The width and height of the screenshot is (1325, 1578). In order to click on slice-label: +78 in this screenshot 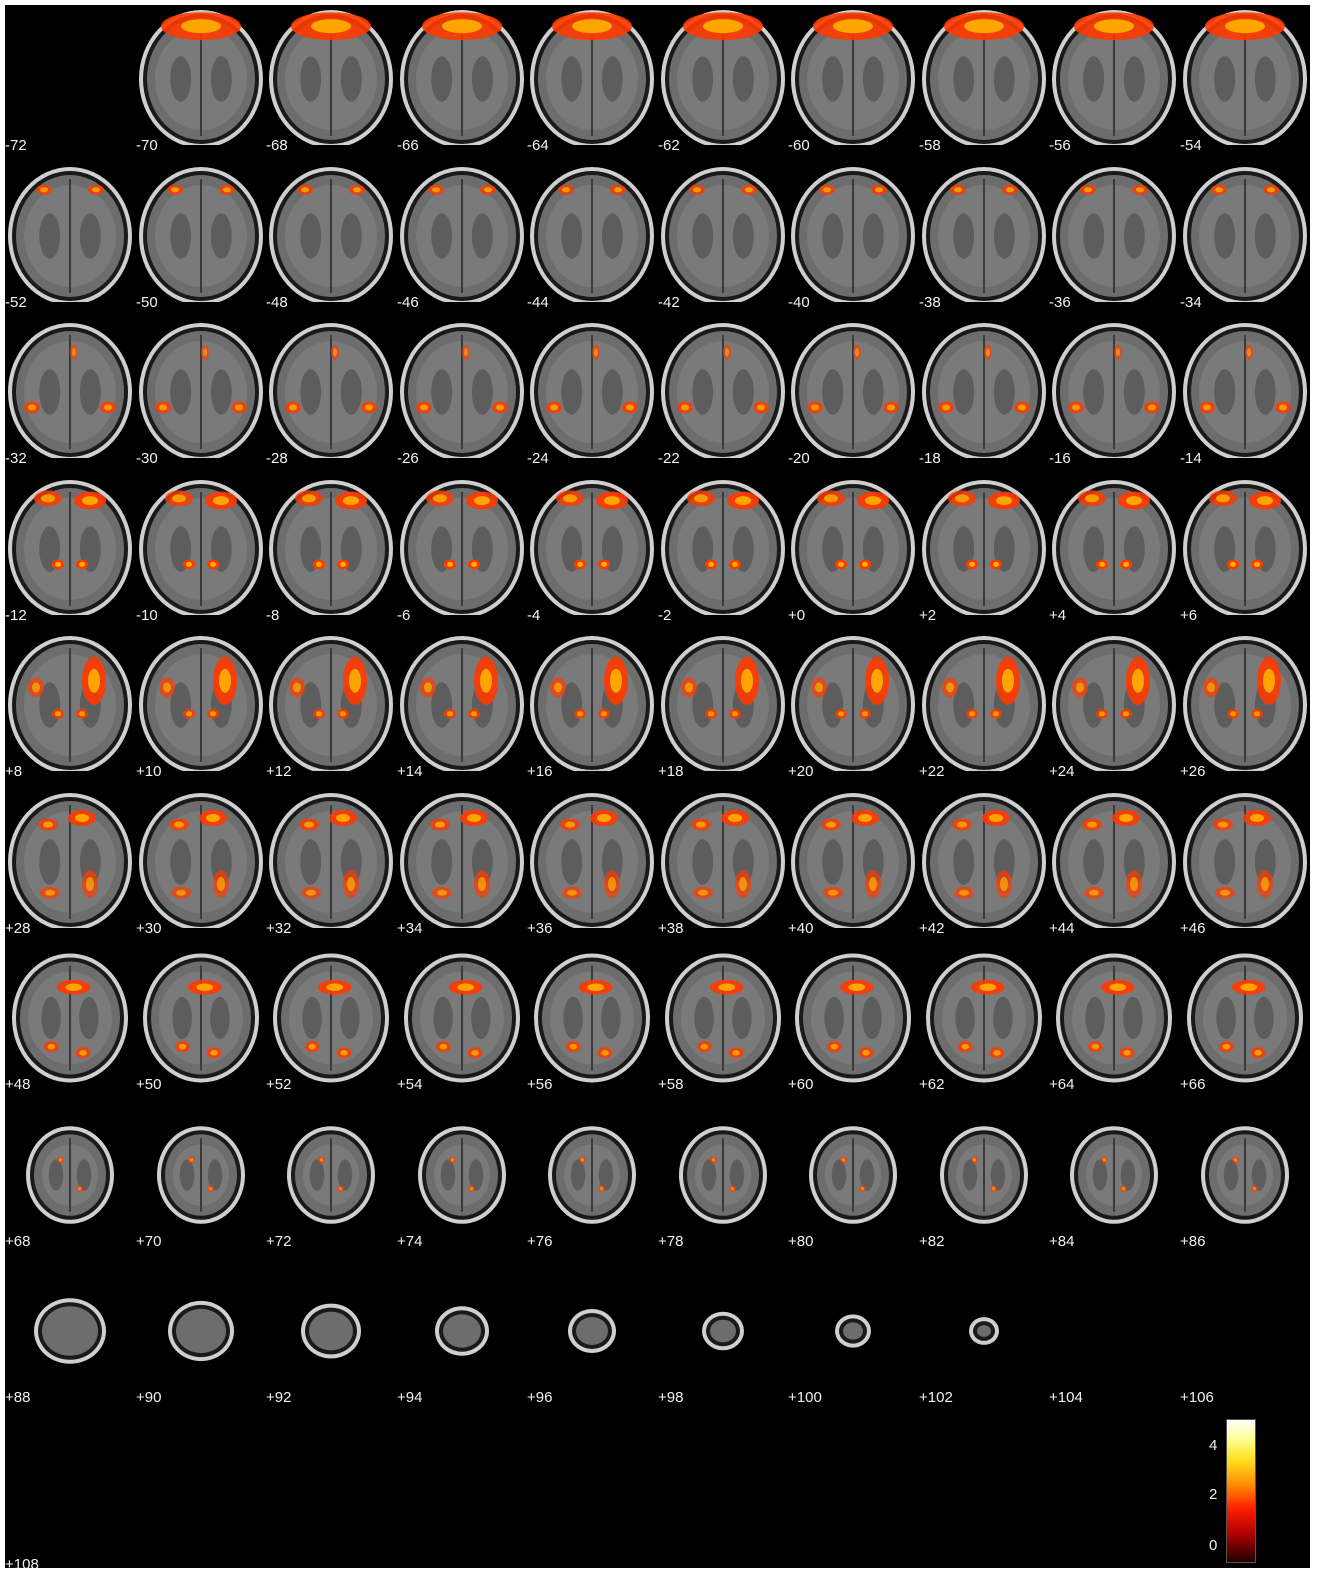, I will do `click(671, 1241)`.